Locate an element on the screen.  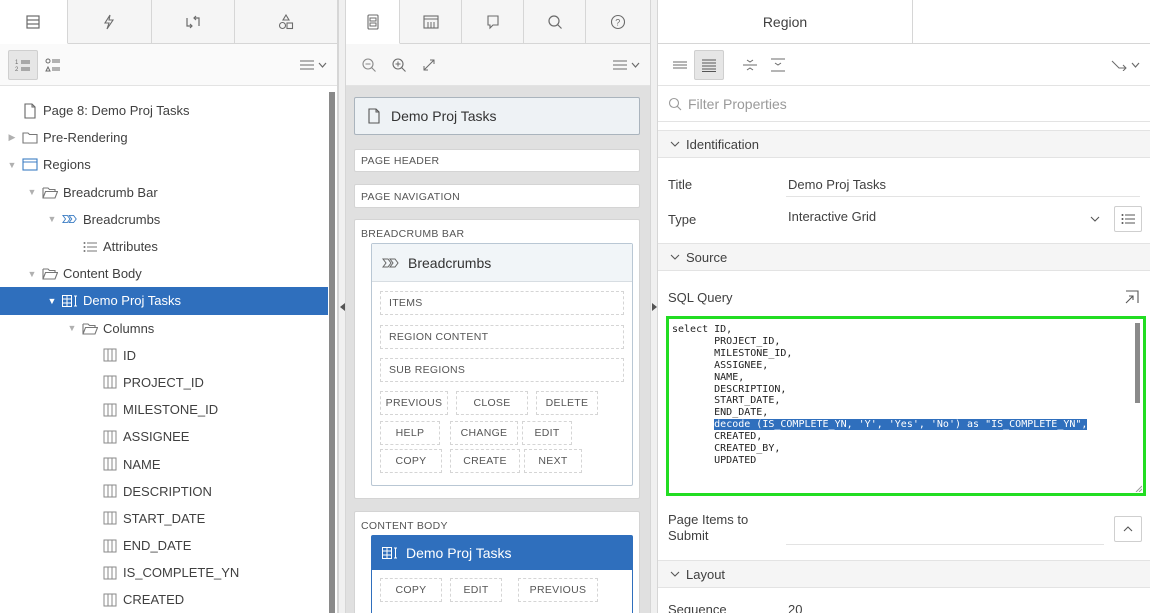
tree-node: ▼ Regions is located at coordinates (164, 164).